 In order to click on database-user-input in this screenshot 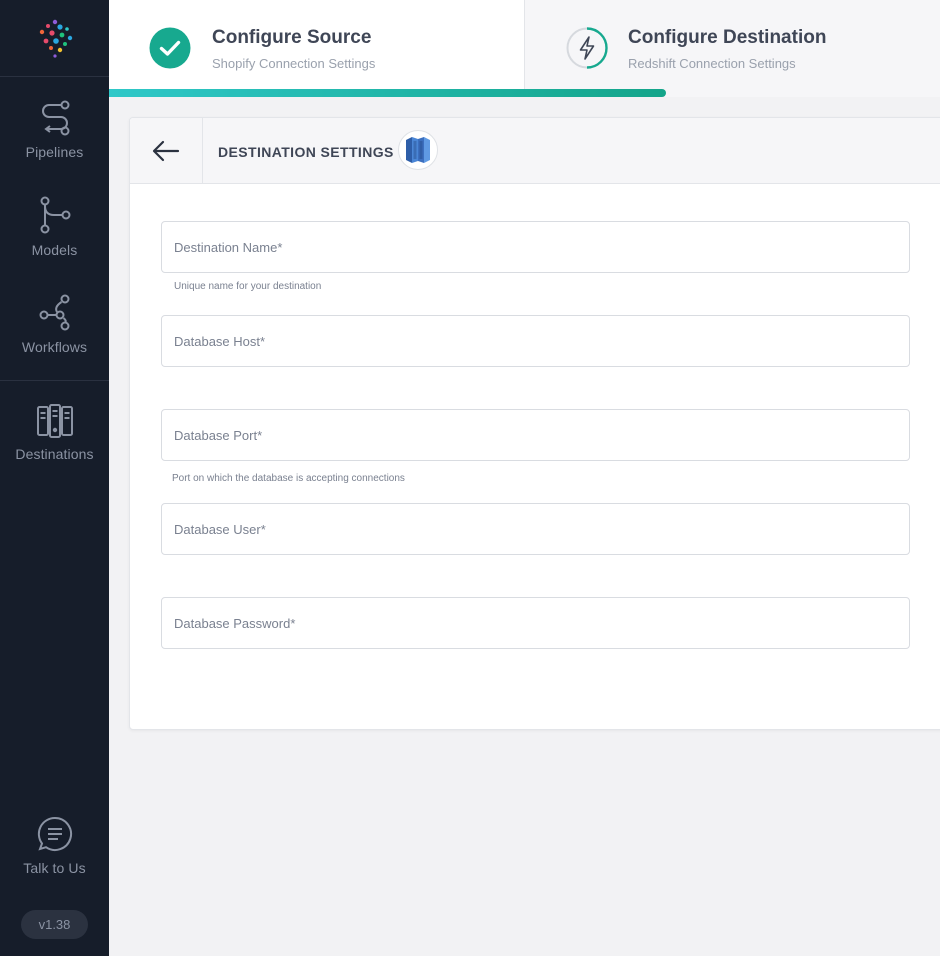, I will do `click(535, 529)`.